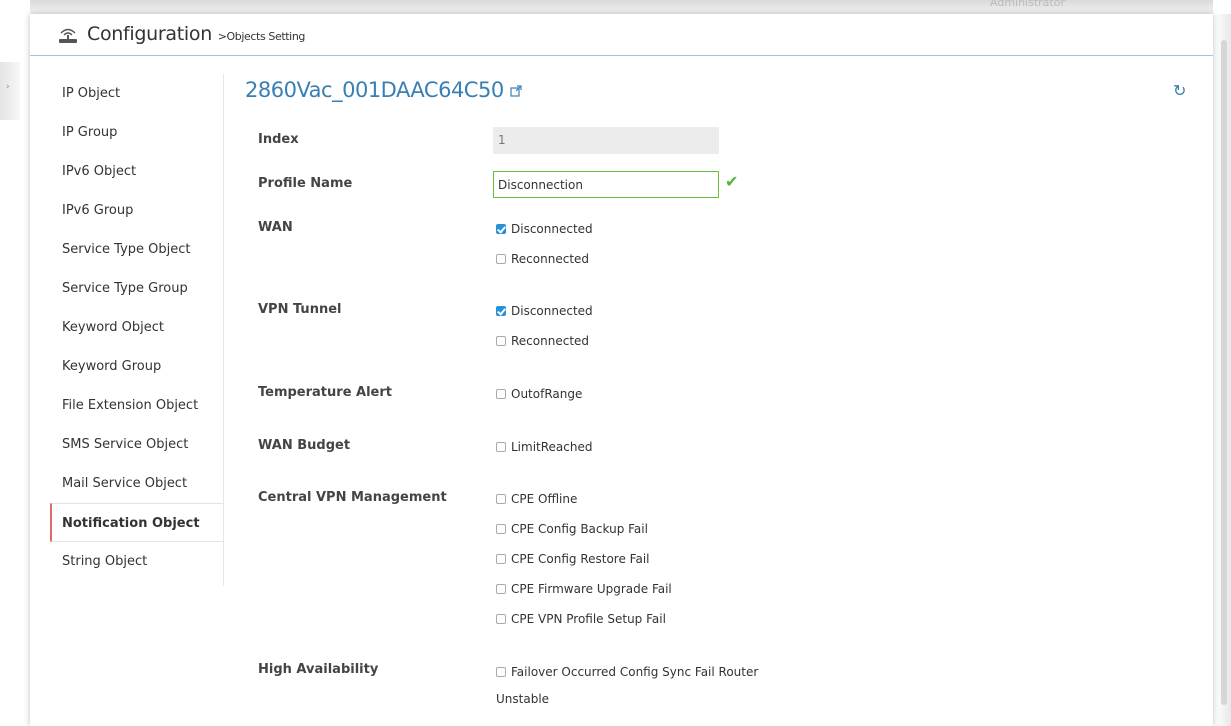 The image size is (1231, 726). I want to click on sidebar-item-mail-service-object: Mail Service Object, so click(137, 483).